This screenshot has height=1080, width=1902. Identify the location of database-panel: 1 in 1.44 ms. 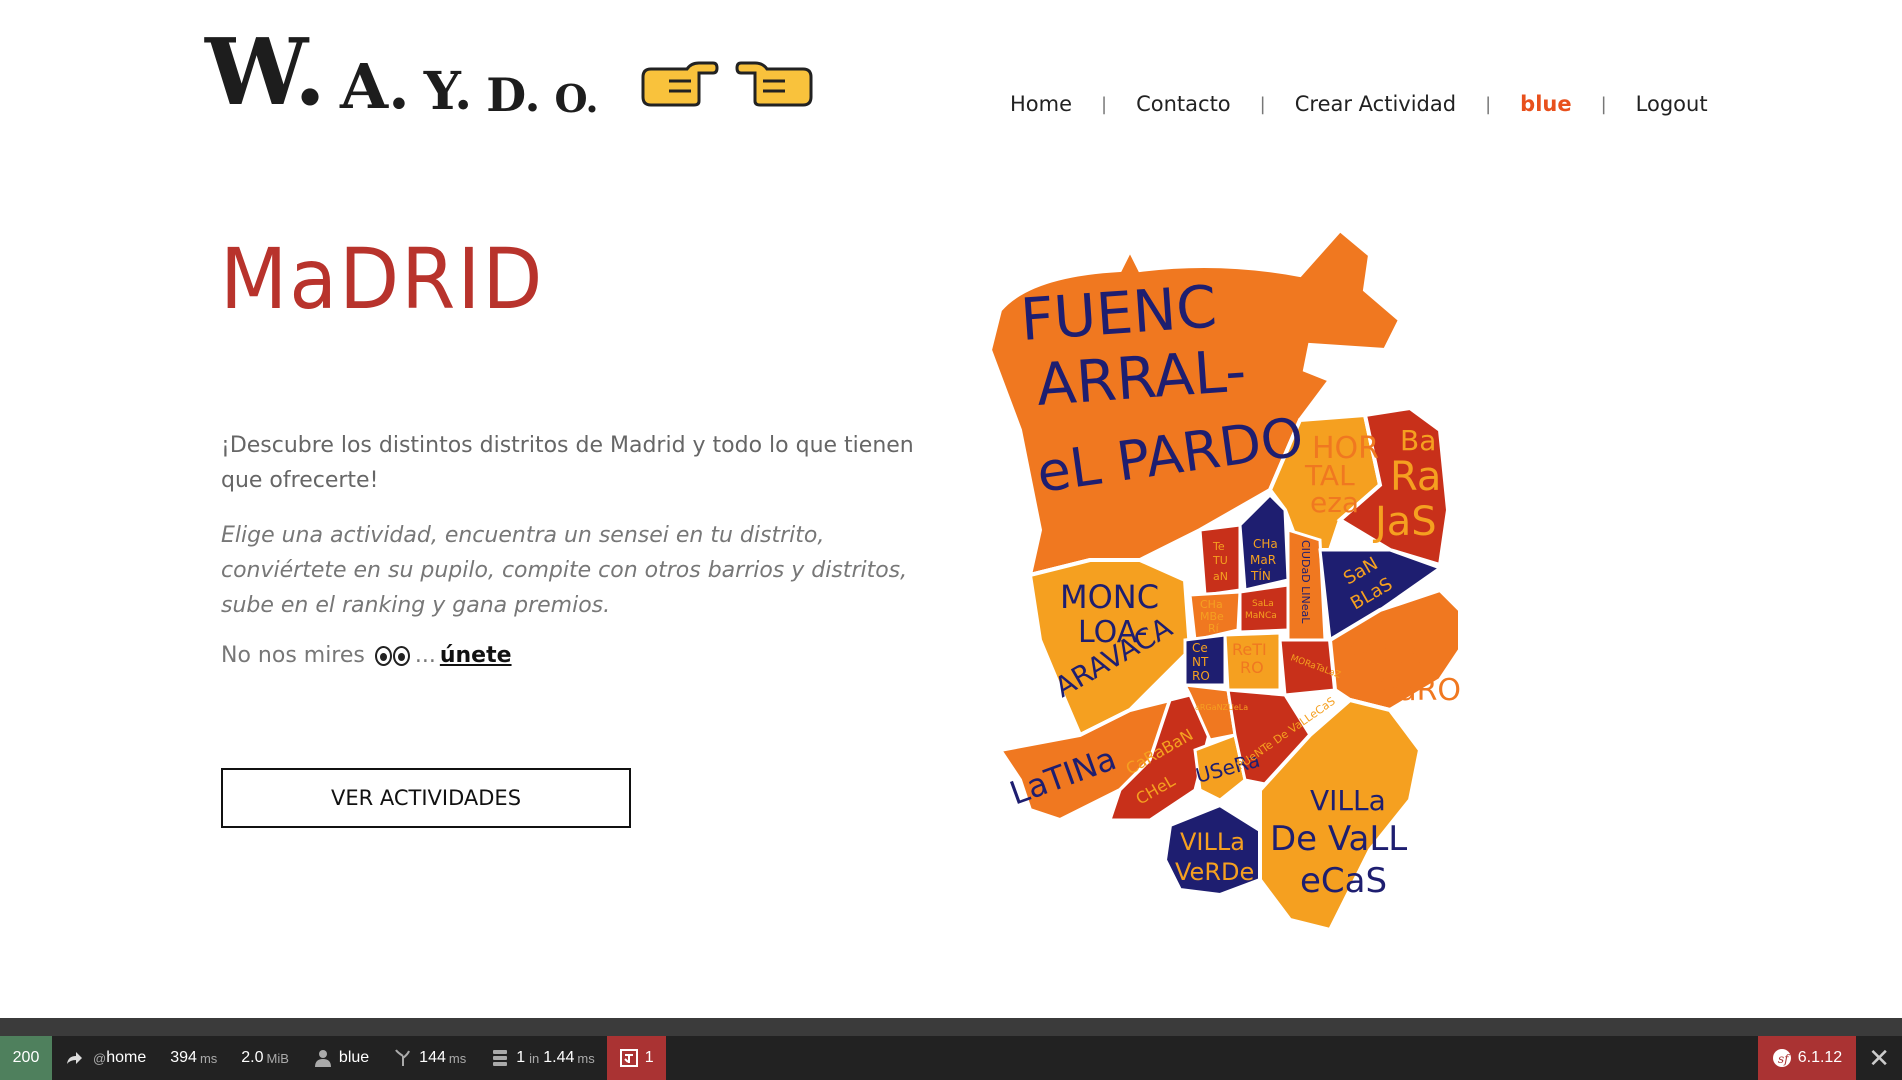
(542, 1058).